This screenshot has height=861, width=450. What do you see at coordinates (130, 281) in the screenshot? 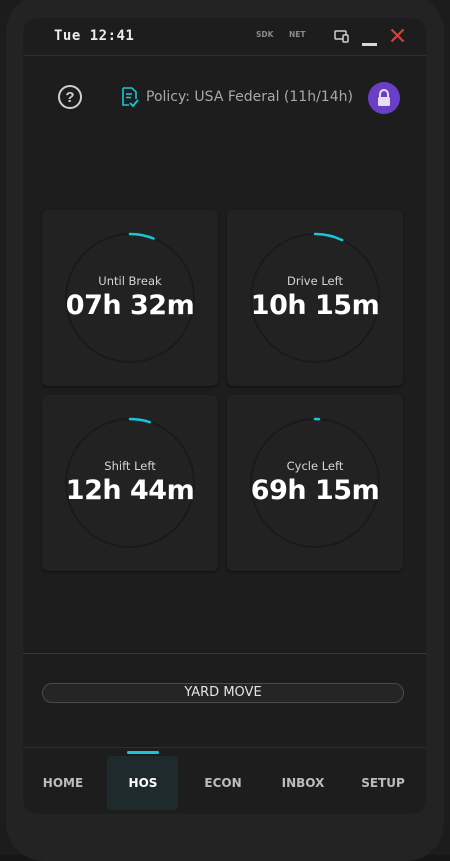
I see `timer-label: Until Break` at bounding box center [130, 281].